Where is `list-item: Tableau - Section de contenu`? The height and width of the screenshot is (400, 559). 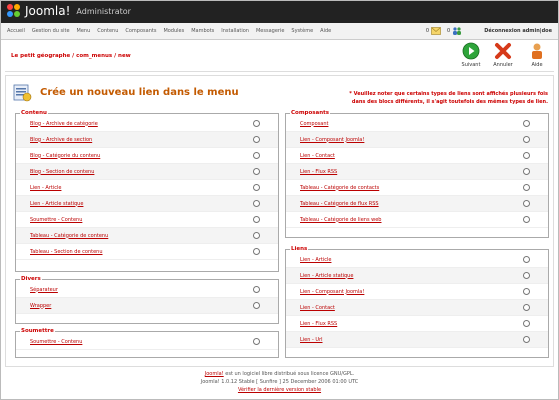
list-item: Tableau - Section de contenu is located at coordinates (147, 252).